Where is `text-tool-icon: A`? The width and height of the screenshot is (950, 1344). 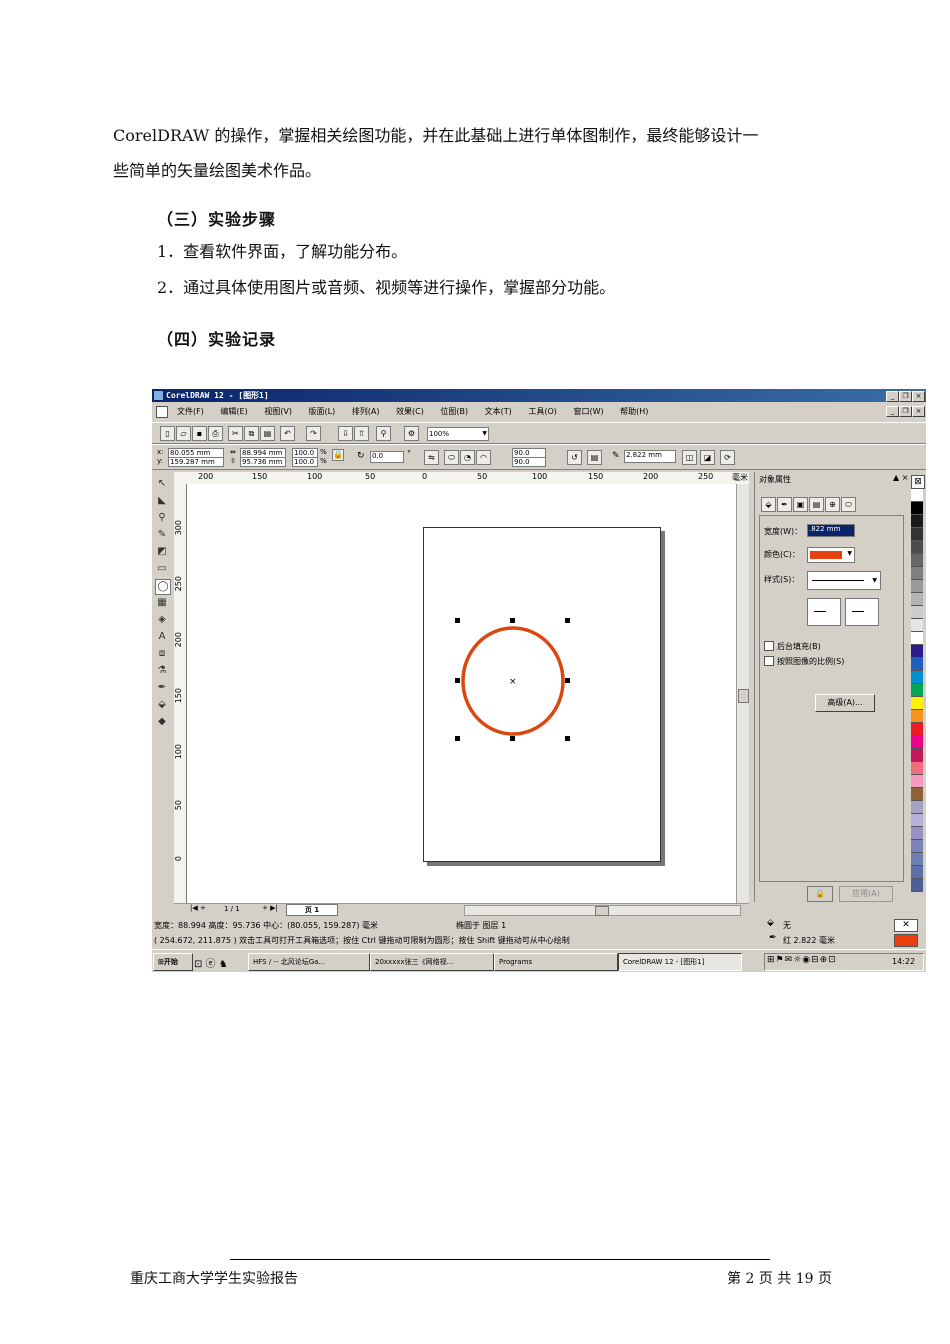
text-tool-icon: A is located at coordinates (162, 637).